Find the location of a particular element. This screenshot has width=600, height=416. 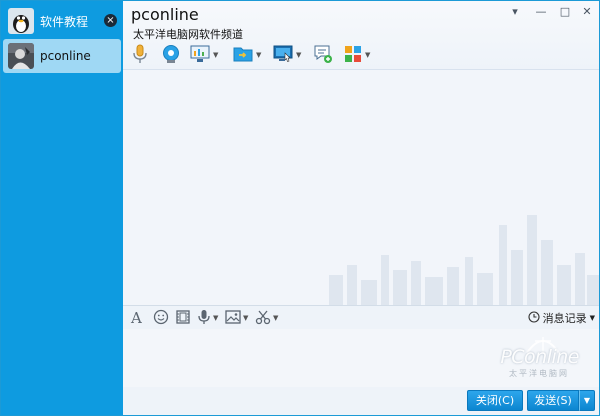

screen-share-button: ▼ is located at coordinates (204, 55).